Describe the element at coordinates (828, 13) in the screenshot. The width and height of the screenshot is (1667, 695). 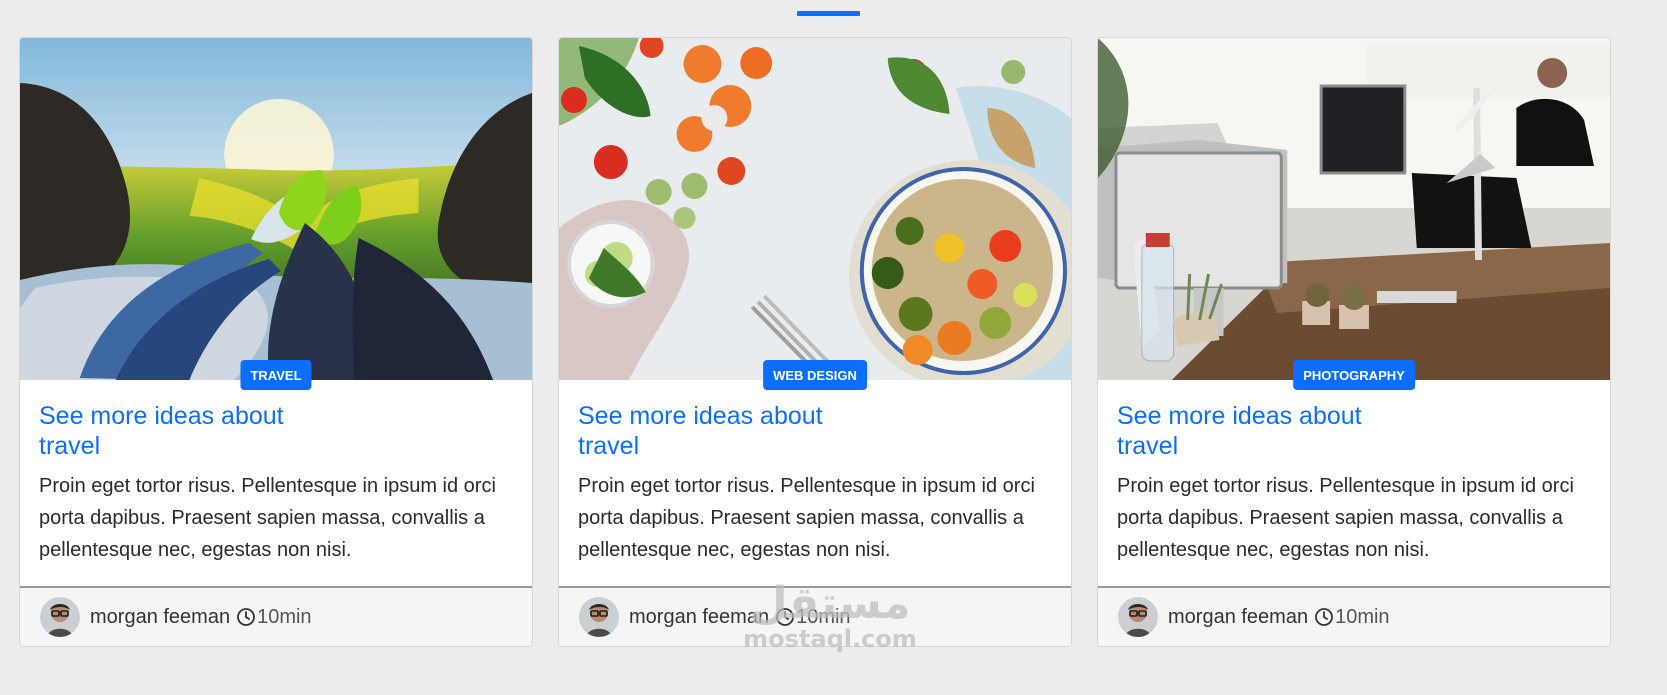
I see `top-accent-bar` at that location.